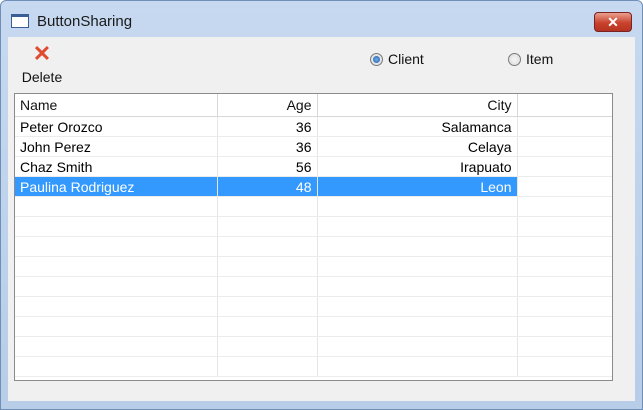  What do you see at coordinates (564, 105) in the screenshot?
I see `column-header-filler` at bounding box center [564, 105].